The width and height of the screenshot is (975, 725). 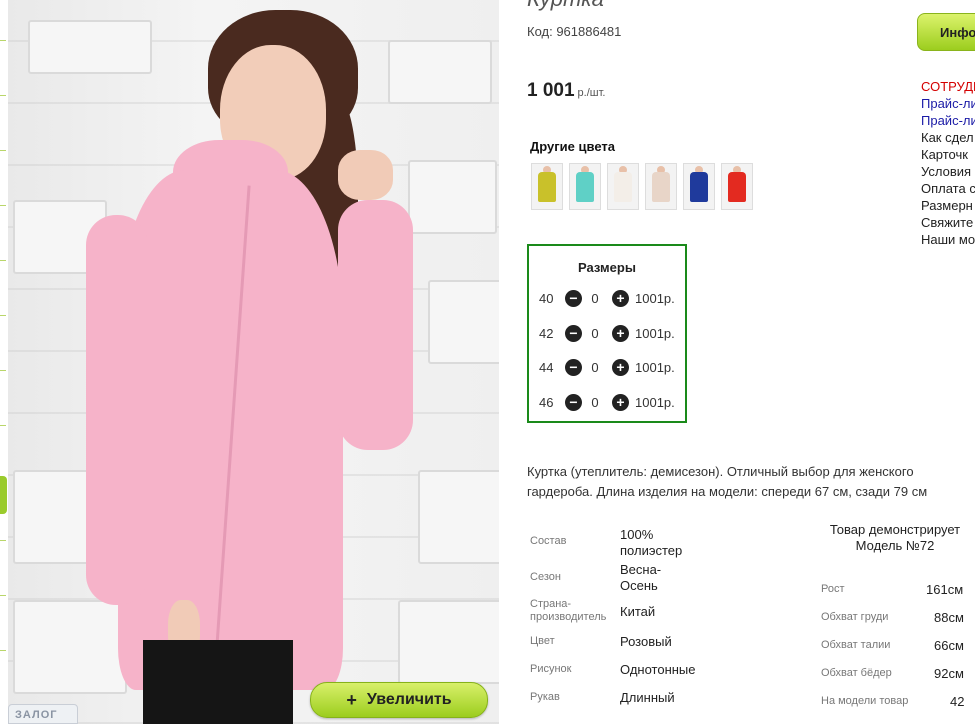 What do you see at coordinates (948, 86) in the screenshot?
I see `info-link: СОТРУДН` at bounding box center [948, 86].